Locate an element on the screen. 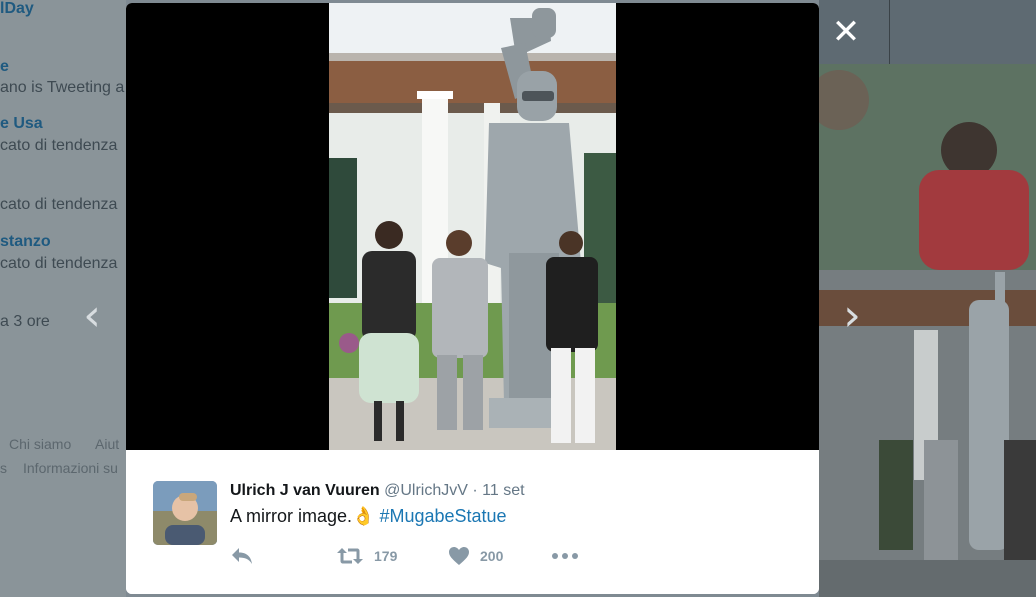 The width and height of the screenshot is (1036, 597). tweet-text: A mirror image.👌 #MugabeStatue is located at coordinates (368, 516).